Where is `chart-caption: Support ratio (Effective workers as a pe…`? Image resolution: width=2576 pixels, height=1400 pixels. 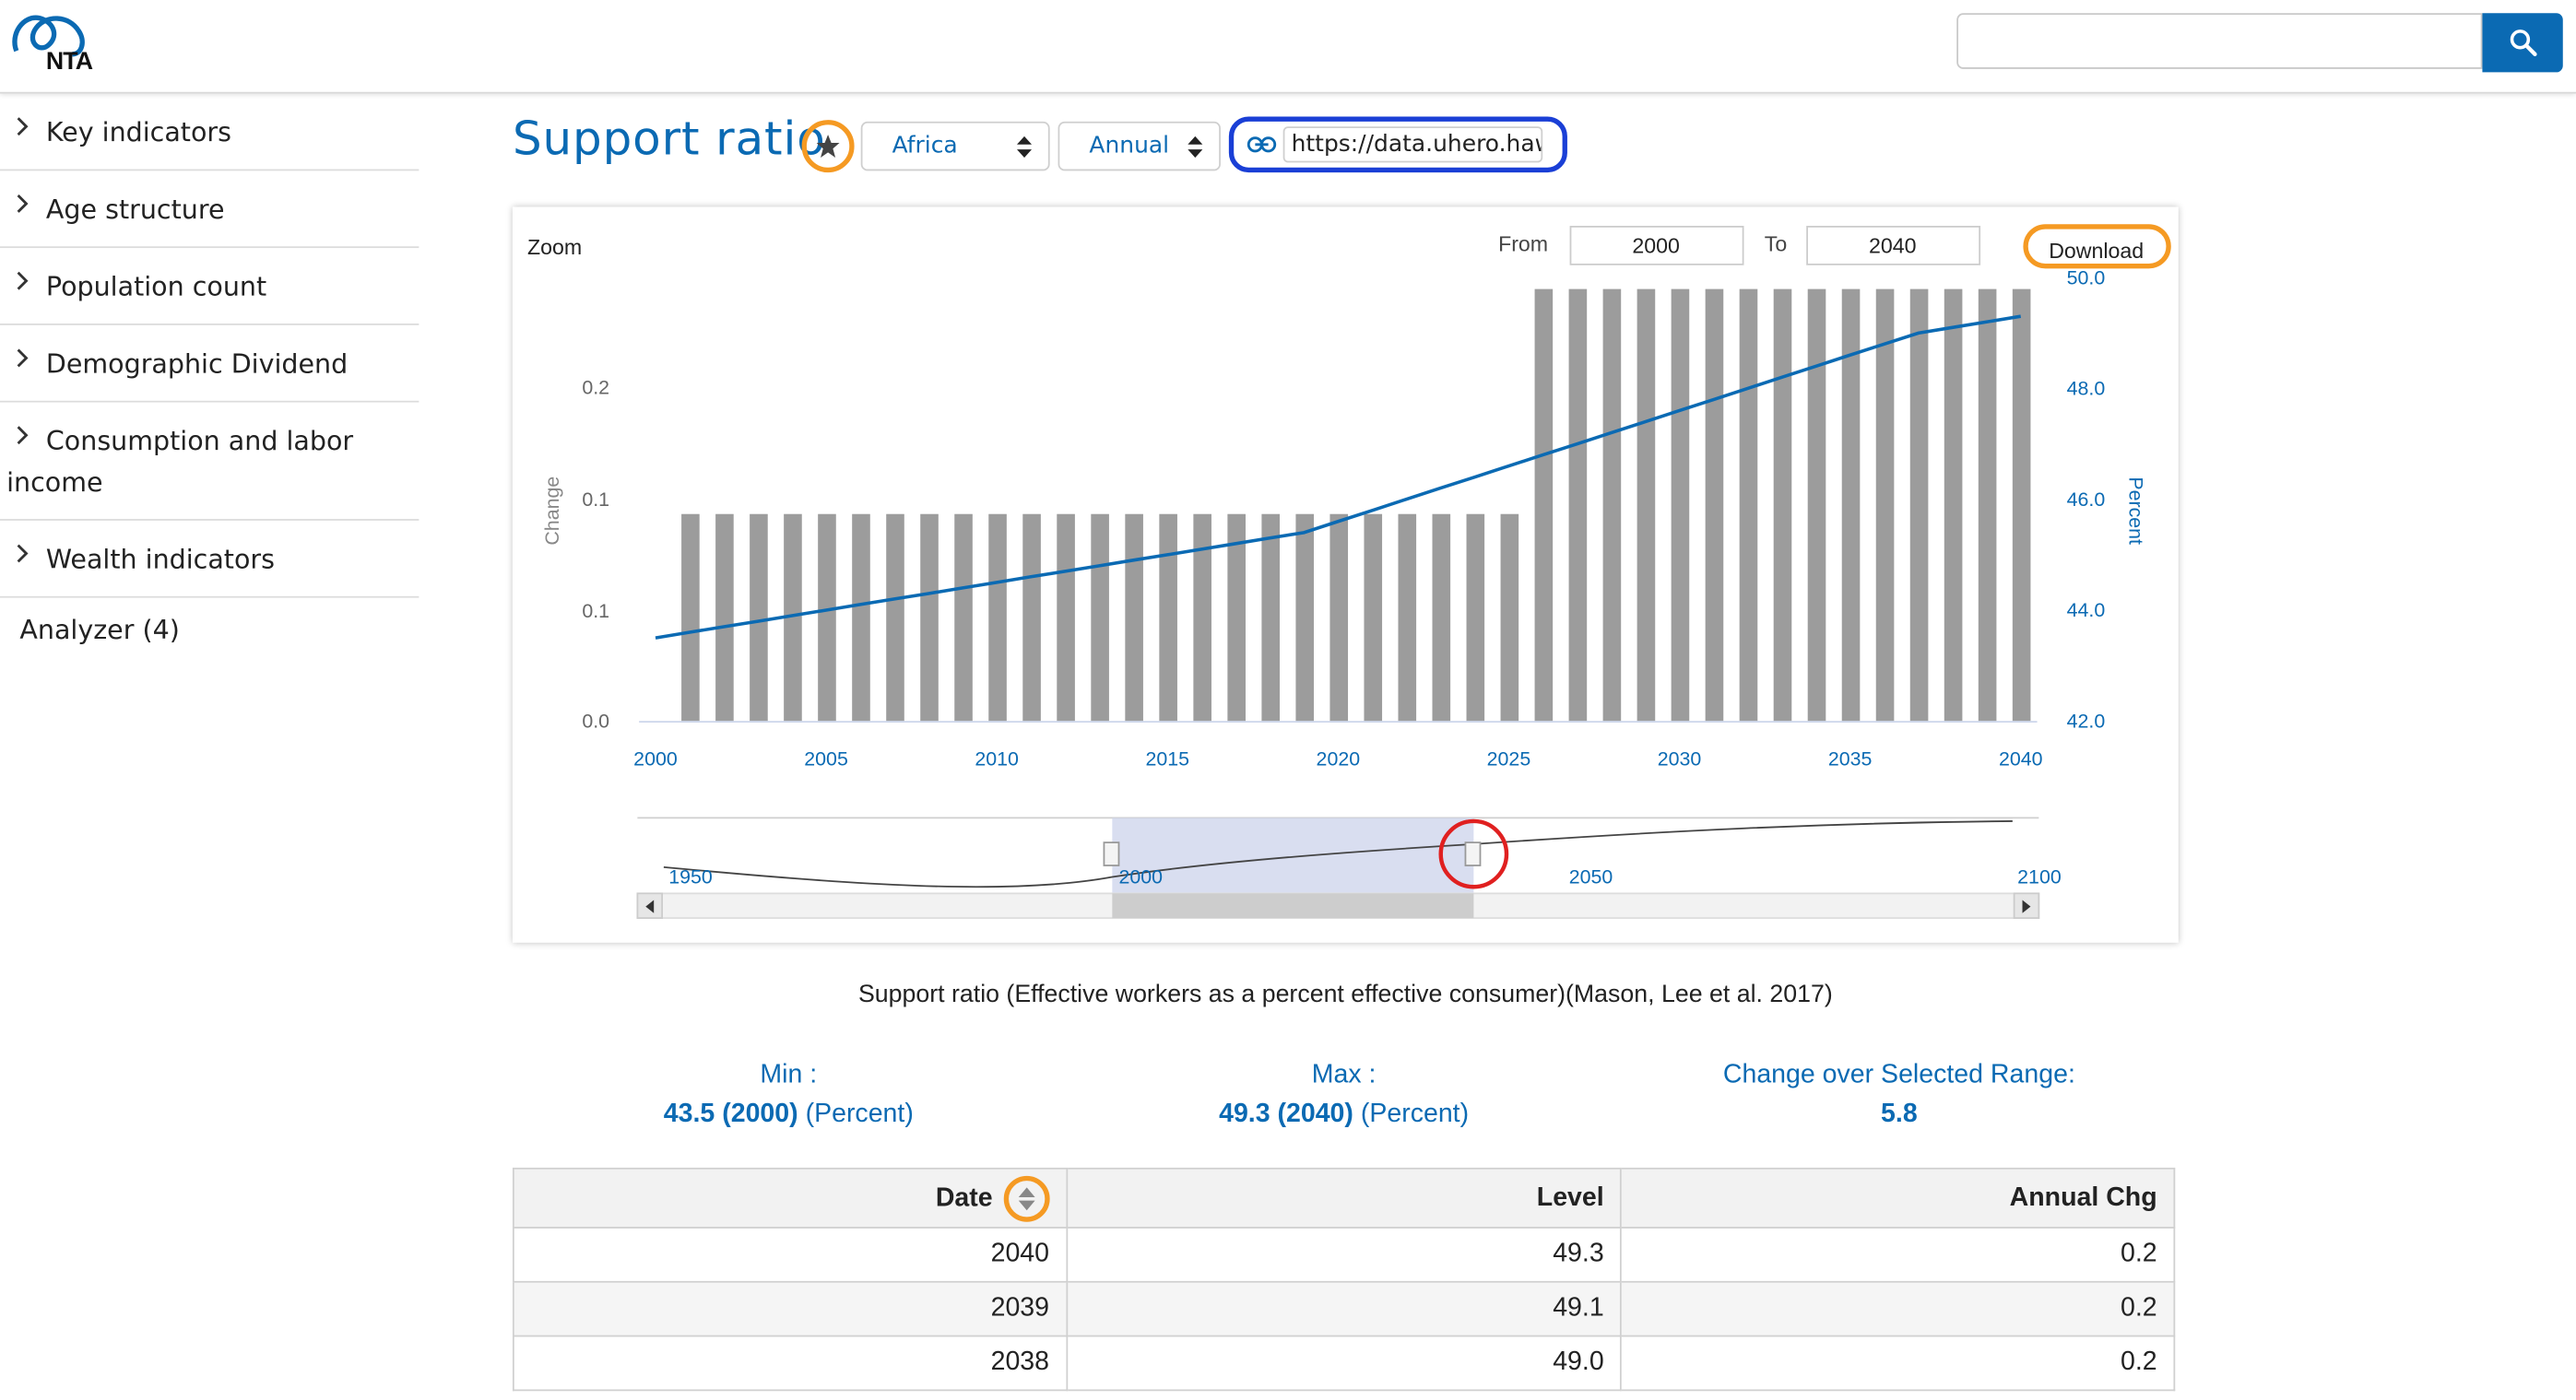
chart-caption: Support ratio (Effective workers as a pe… is located at coordinates (1345, 994).